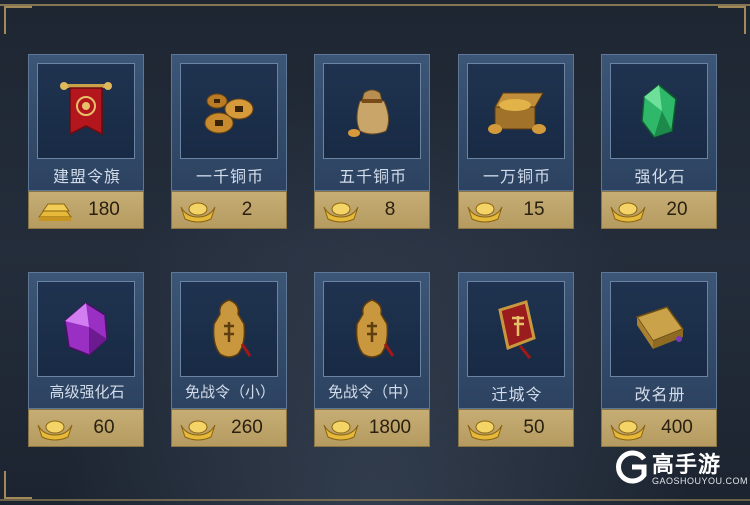  Describe the element at coordinates (372, 111) in the screenshot. I see `coin-bag-icon` at that location.